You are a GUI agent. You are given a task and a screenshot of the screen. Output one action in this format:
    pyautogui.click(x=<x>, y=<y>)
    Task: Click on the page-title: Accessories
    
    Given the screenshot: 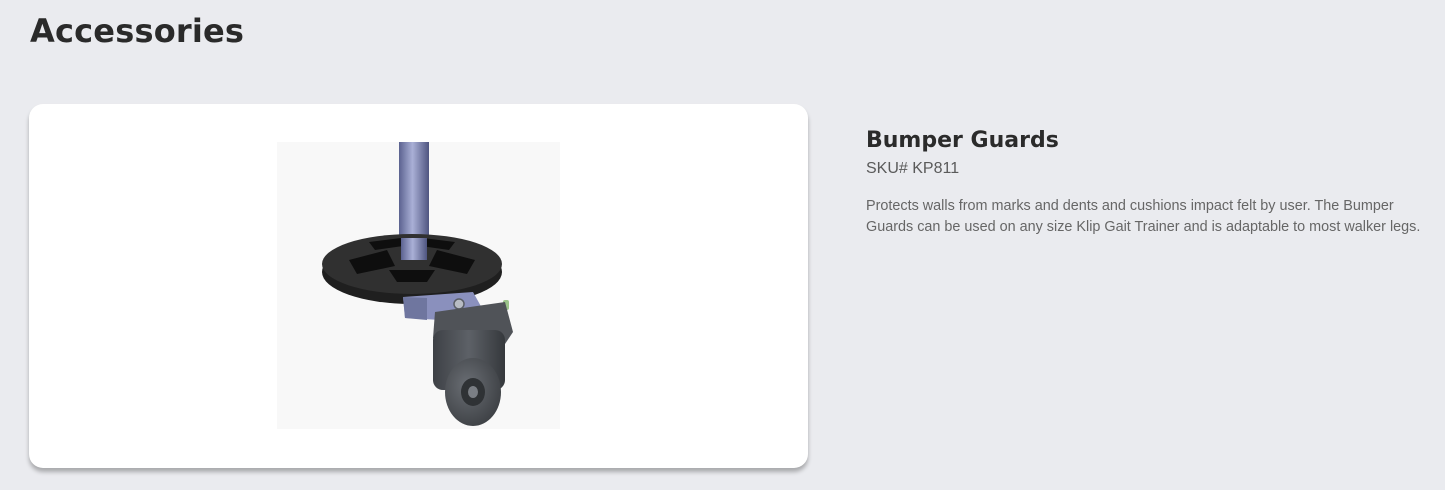 What is the action you would take?
    pyautogui.click(x=137, y=31)
    